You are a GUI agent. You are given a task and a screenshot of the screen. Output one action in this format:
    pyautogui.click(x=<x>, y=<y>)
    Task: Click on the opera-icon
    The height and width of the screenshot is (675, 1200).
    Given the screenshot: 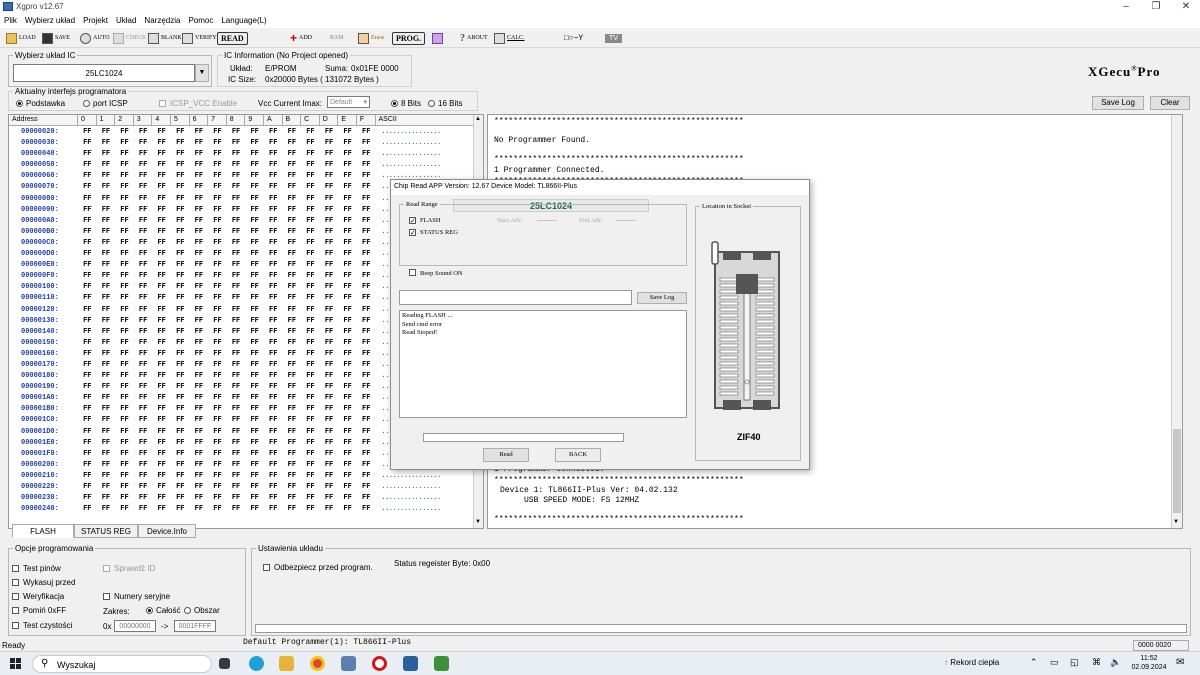 What is the action you would take?
    pyautogui.click(x=379, y=663)
    